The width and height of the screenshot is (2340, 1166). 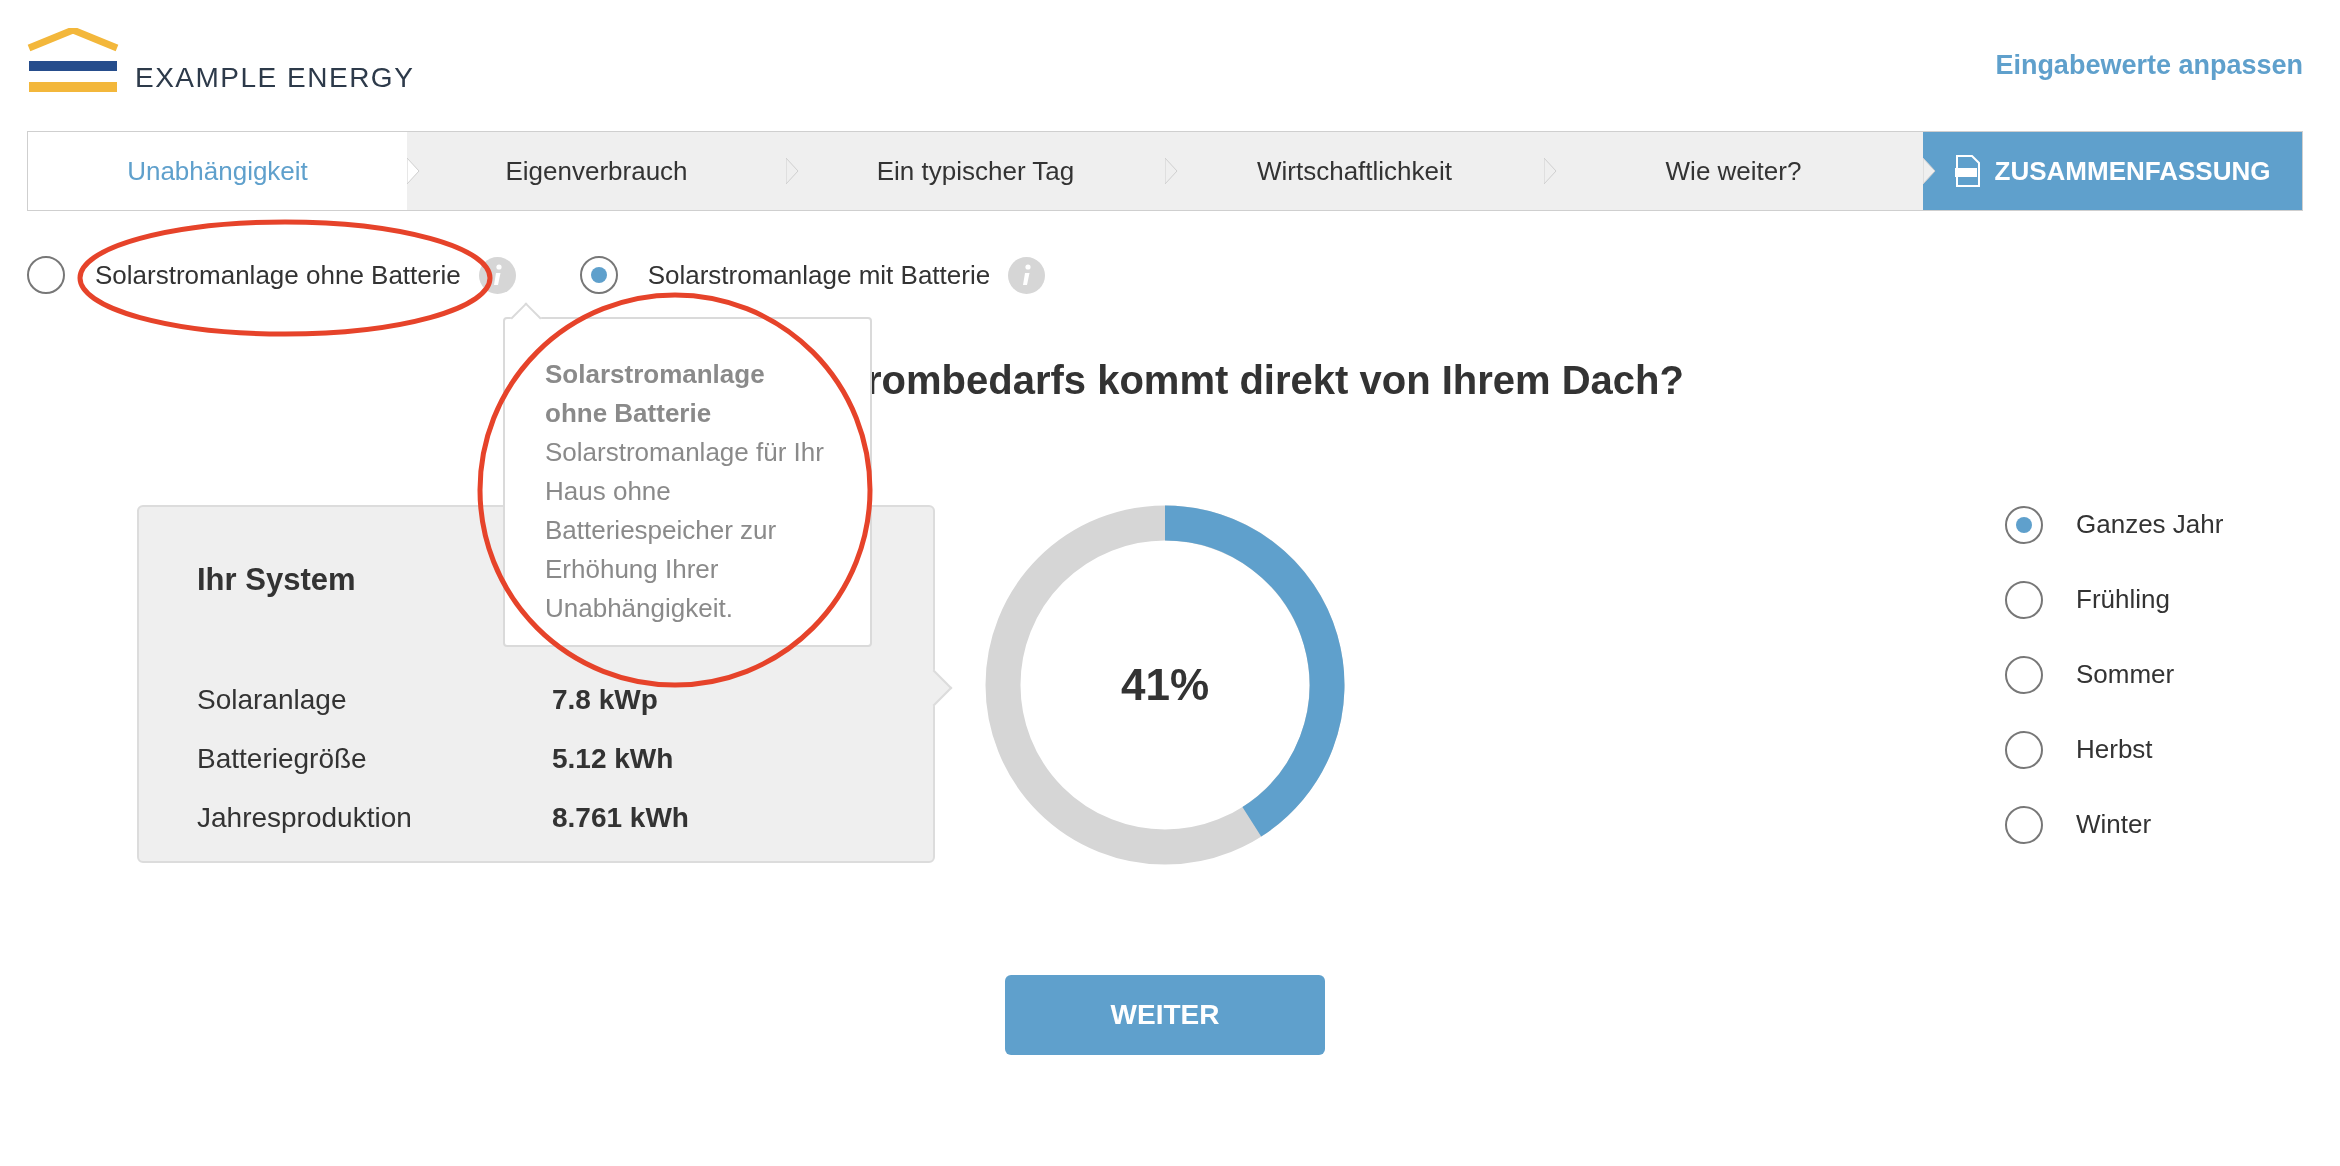 What do you see at coordinates (613, 758) in the screenshot?
I see `spec-value: 5.12 kWh` at bounding box center [613, 758].